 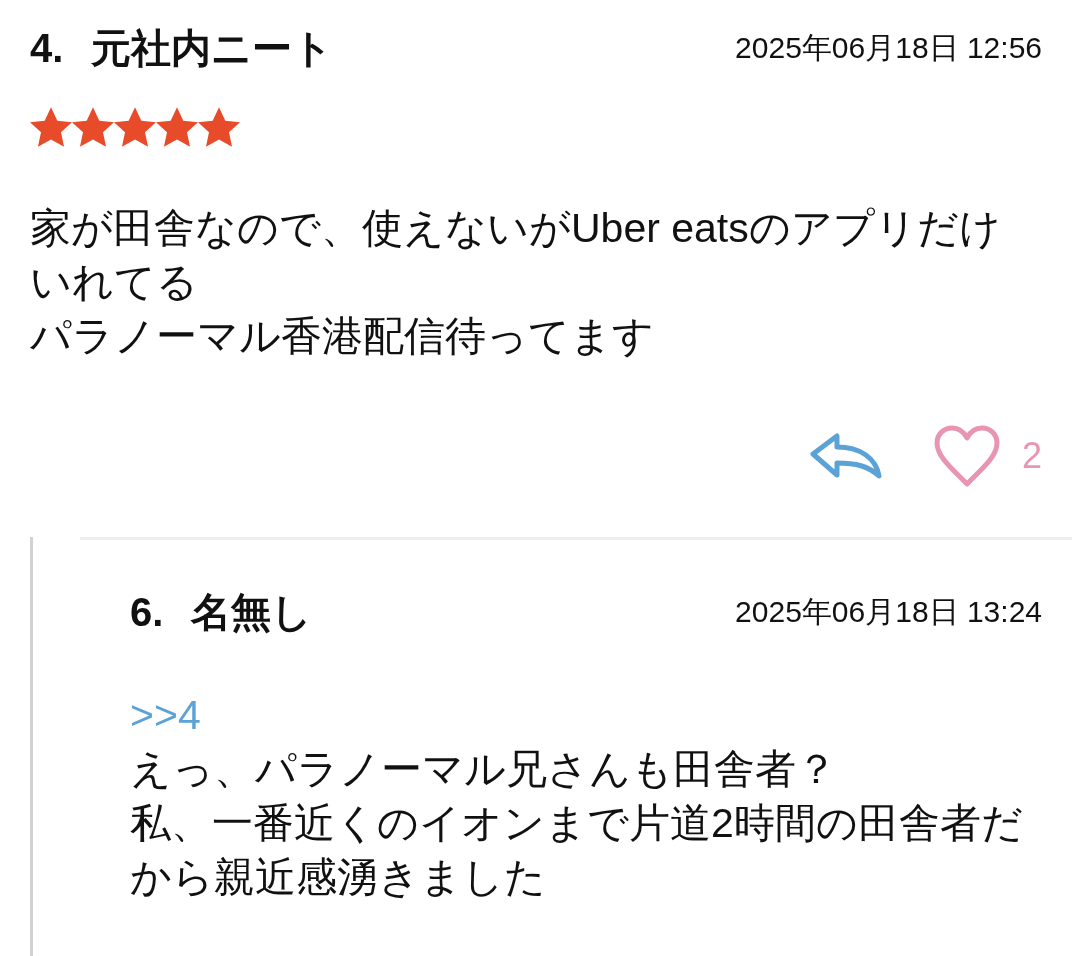 I want to click on comment-text: えっ、パラノーマル兄さんも田舎者？, so click(x=484, y=769).